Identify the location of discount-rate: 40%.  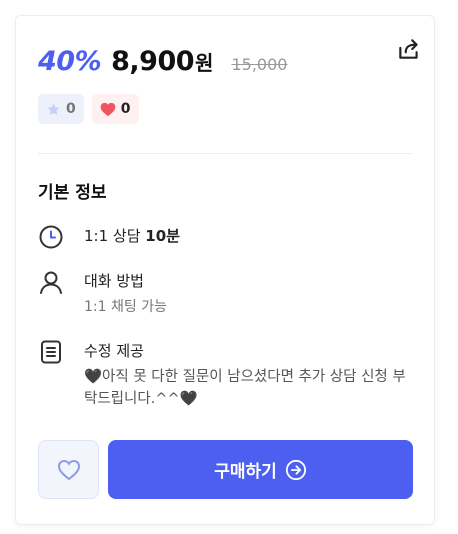
(70, 61).